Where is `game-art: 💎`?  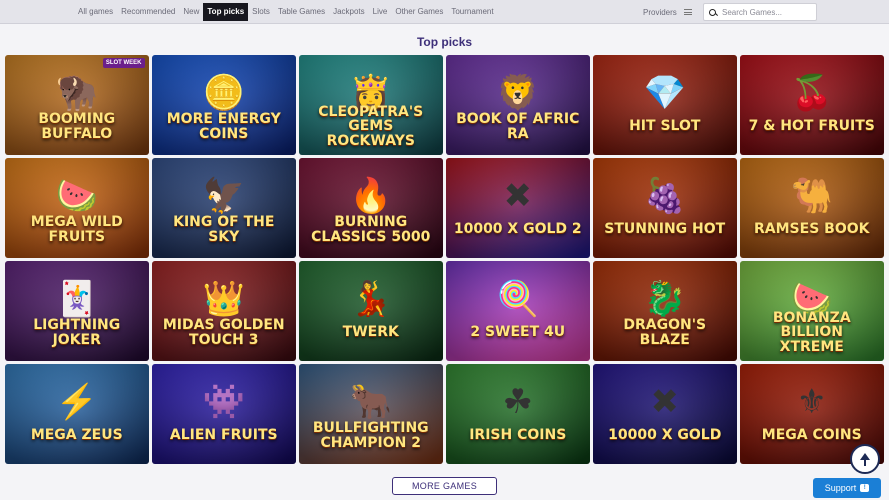
game-art: 💎 is located at coordinates (664, 92).